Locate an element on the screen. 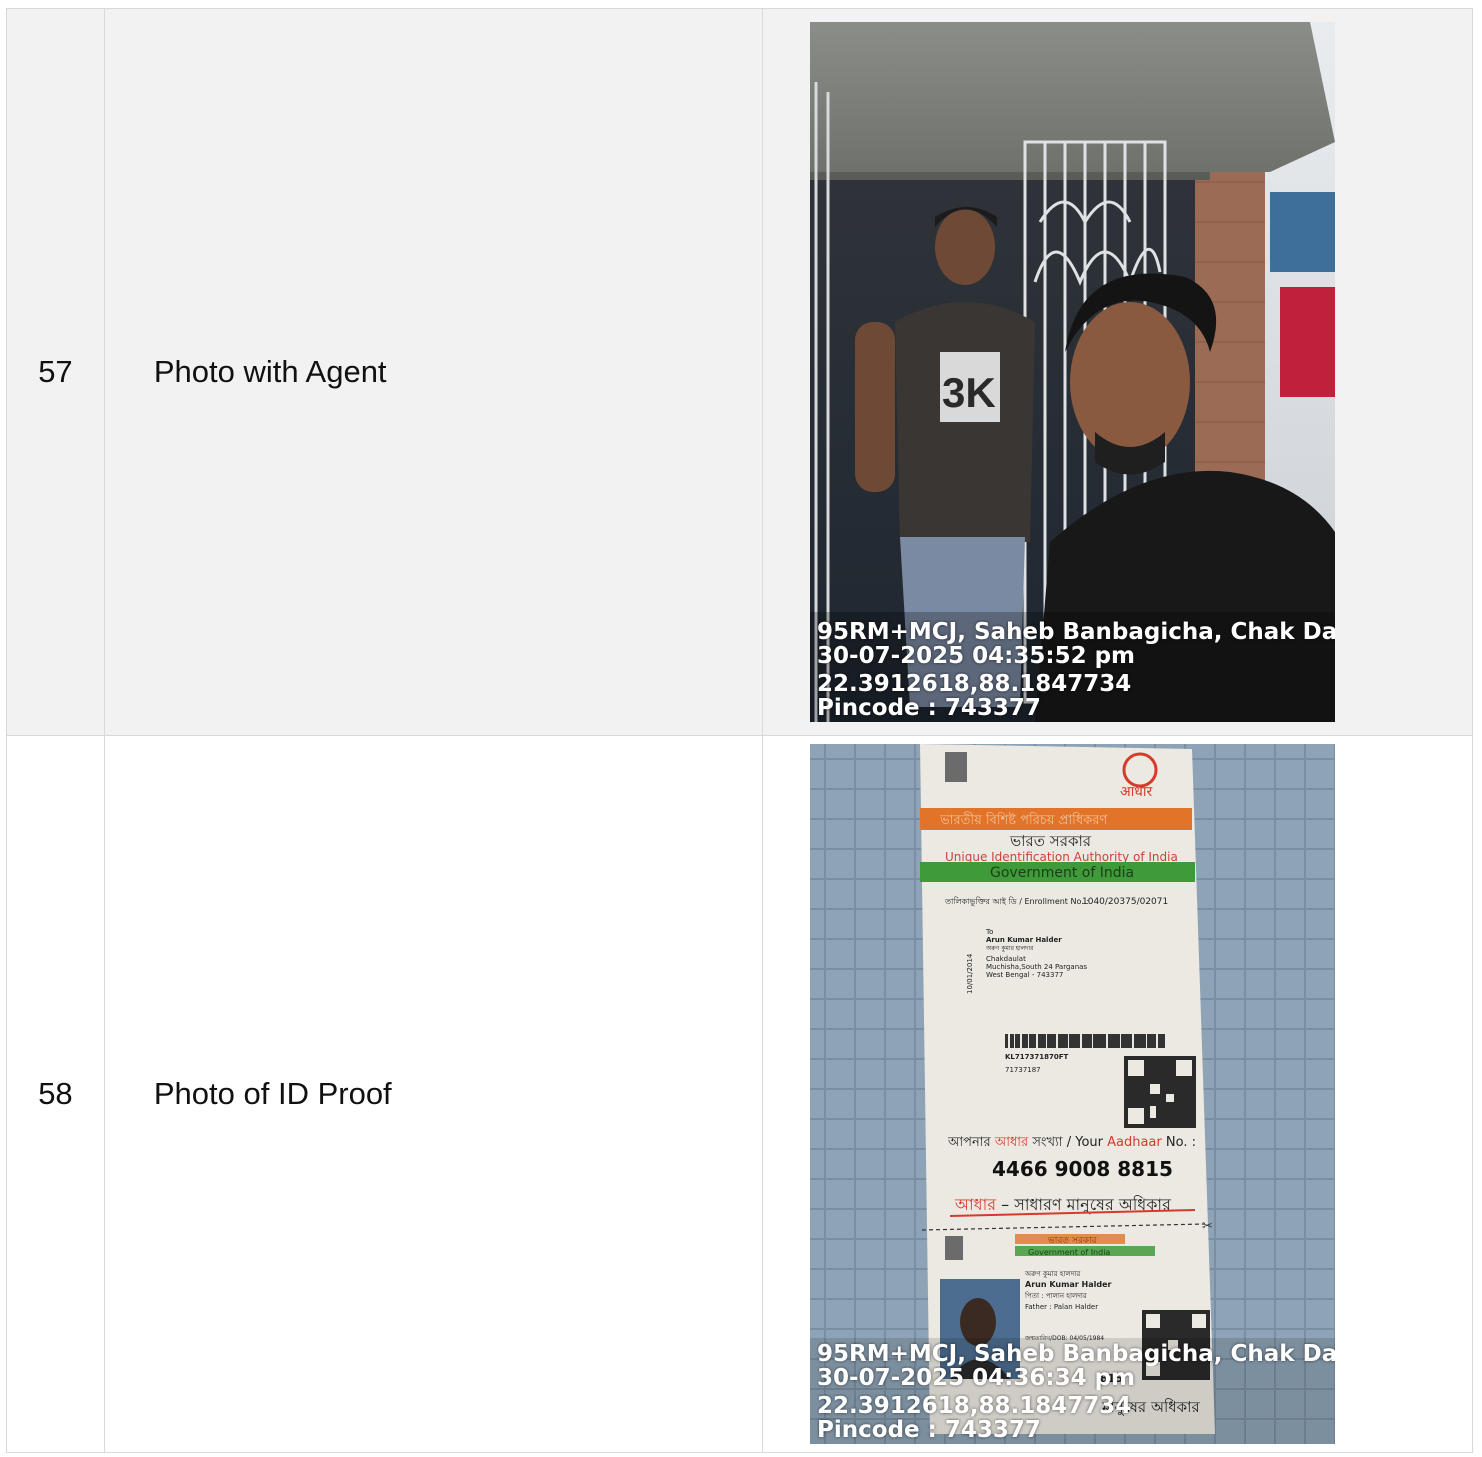  card-addr3: West Bengal - 743377 is located at coordinates (1024, 975).